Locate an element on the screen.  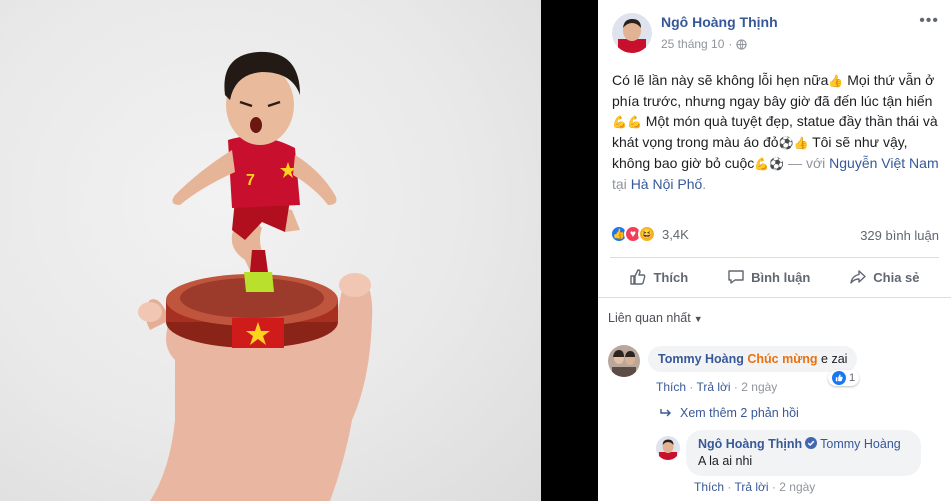
muscle-emoji-icon: 💪💪 is located at coordinates (627, 122).